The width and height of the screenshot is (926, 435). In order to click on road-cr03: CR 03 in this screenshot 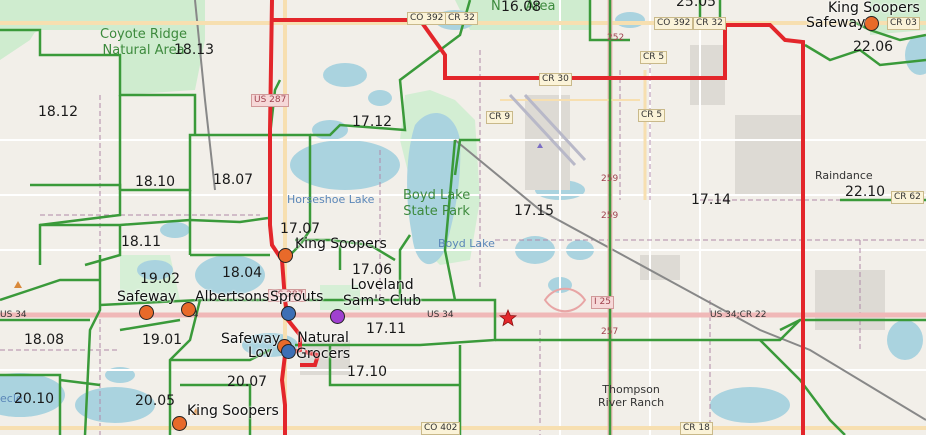, I will do `click(903, 23)`.